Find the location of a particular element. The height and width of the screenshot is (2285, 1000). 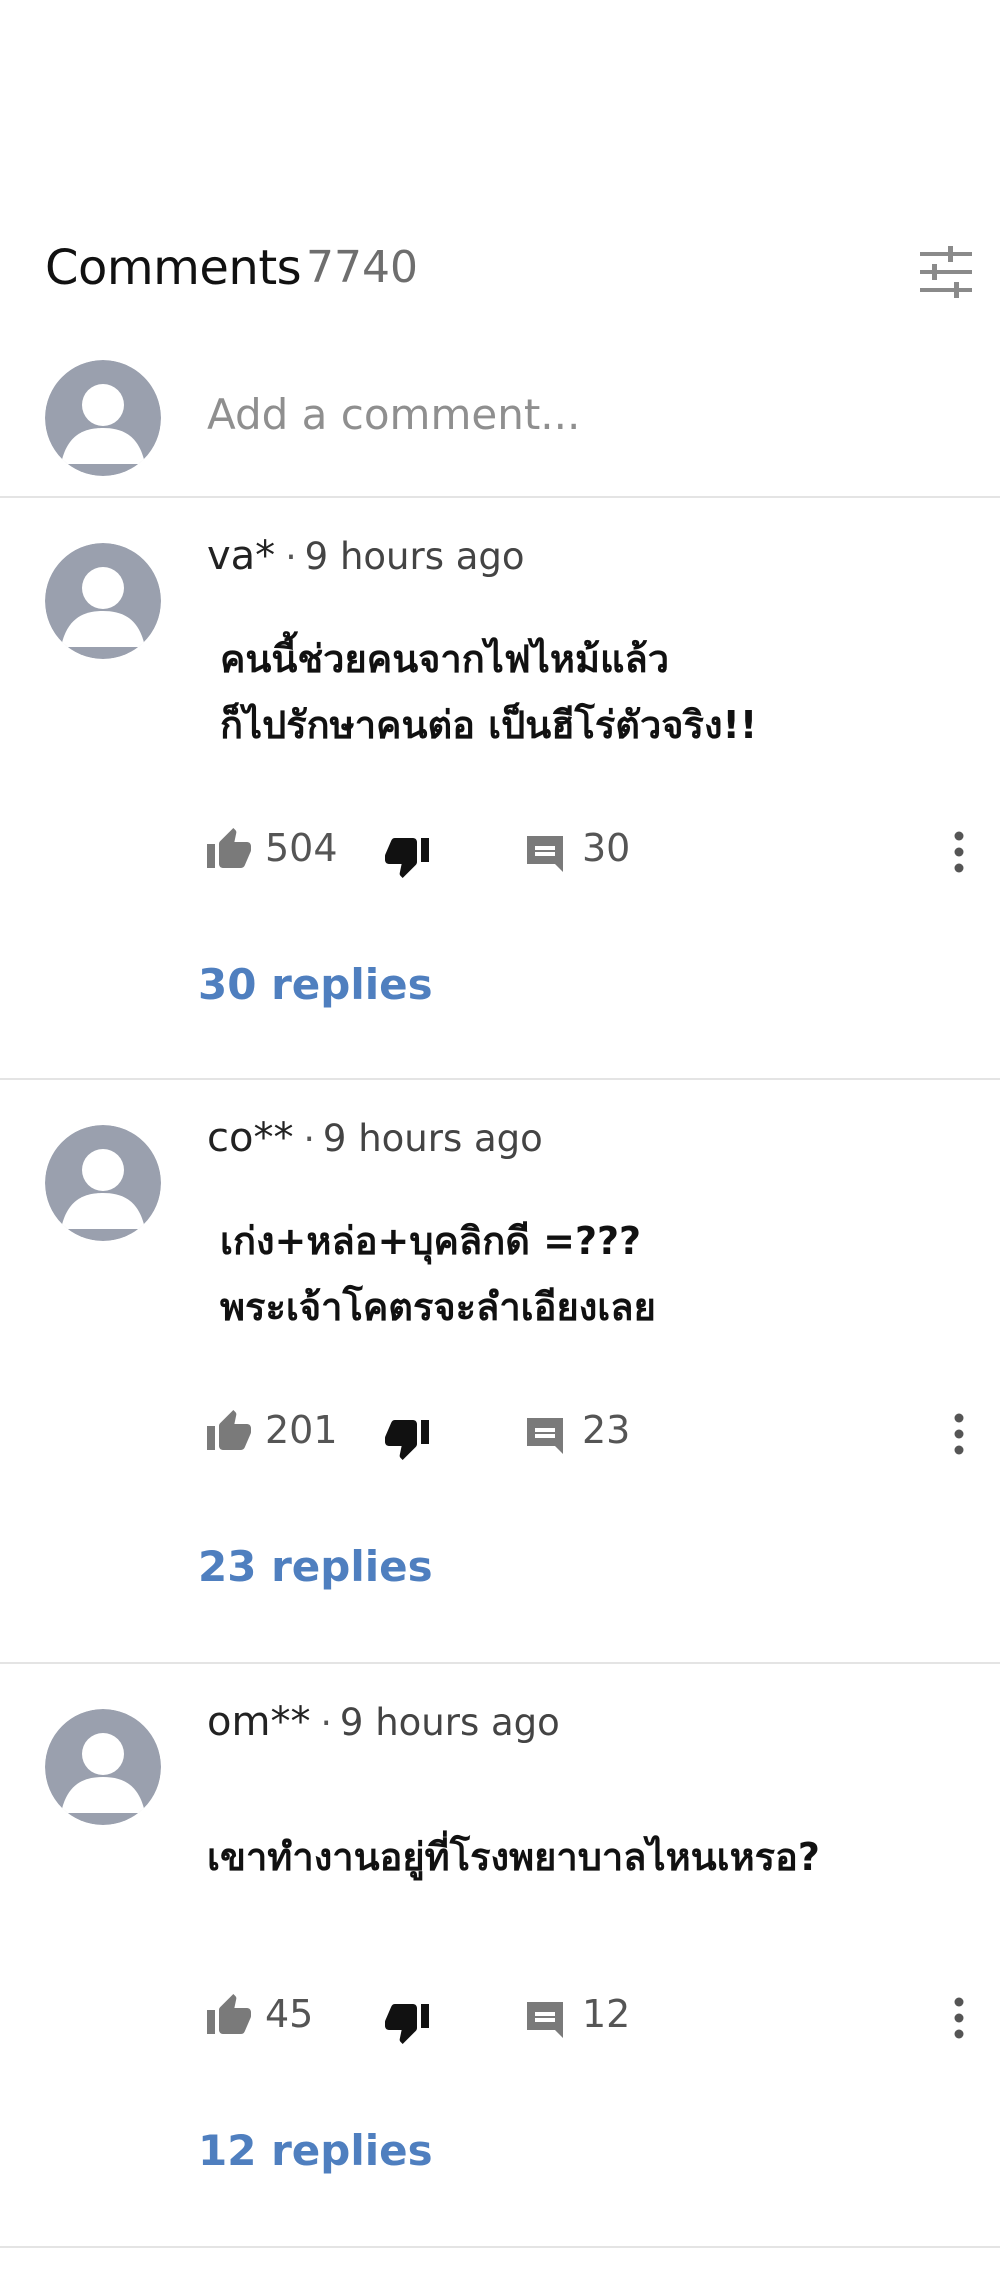

comment-meta: va* · 9 hours ago is located at coordinates (366, 556).